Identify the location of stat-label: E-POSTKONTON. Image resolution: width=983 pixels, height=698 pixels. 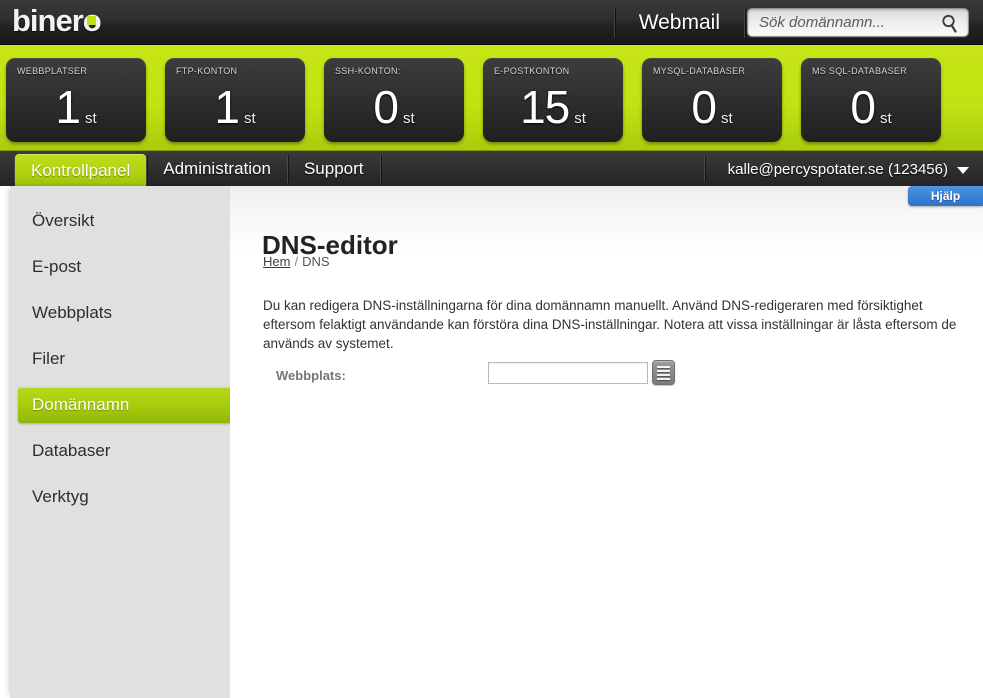
(532, 71).